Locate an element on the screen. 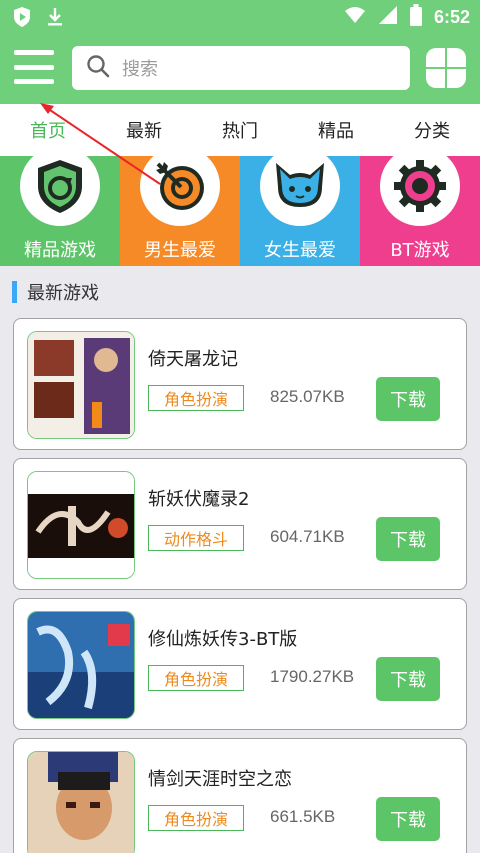 This screenshot has height=853, width=480. cat-face-icon is located at coordinates (300, 186).